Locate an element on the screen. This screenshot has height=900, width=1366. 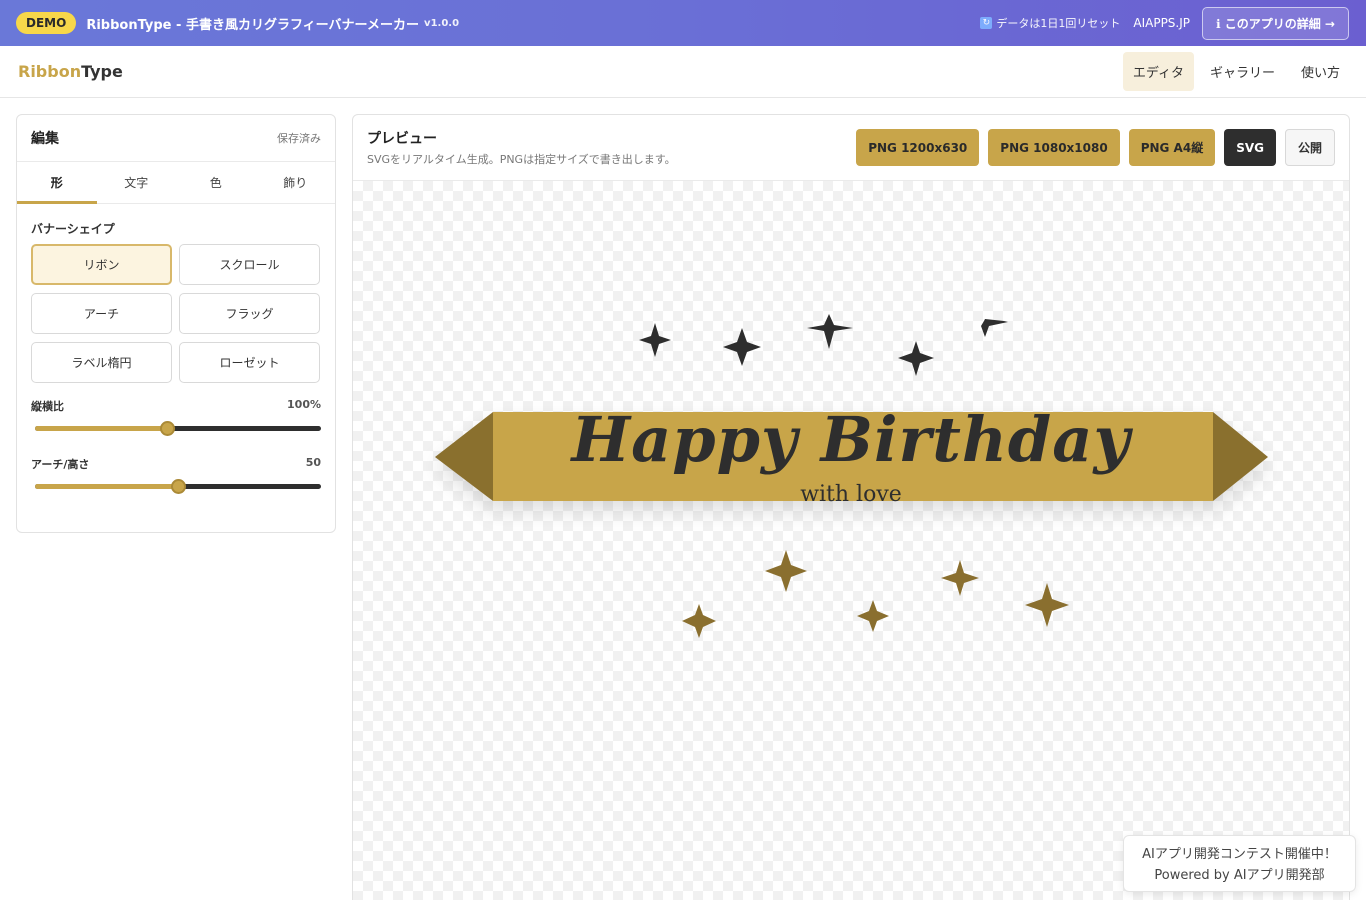
tab-color: 色 is located at coordinates (216, 182).